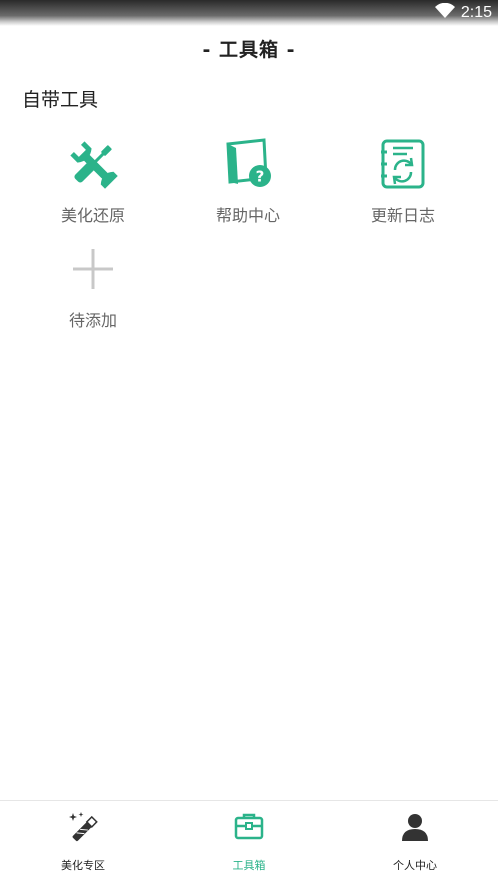 The height and width of the screenshot is (885, 498). I want to click on page-title: - 工具箱 -, so click(249, 49).